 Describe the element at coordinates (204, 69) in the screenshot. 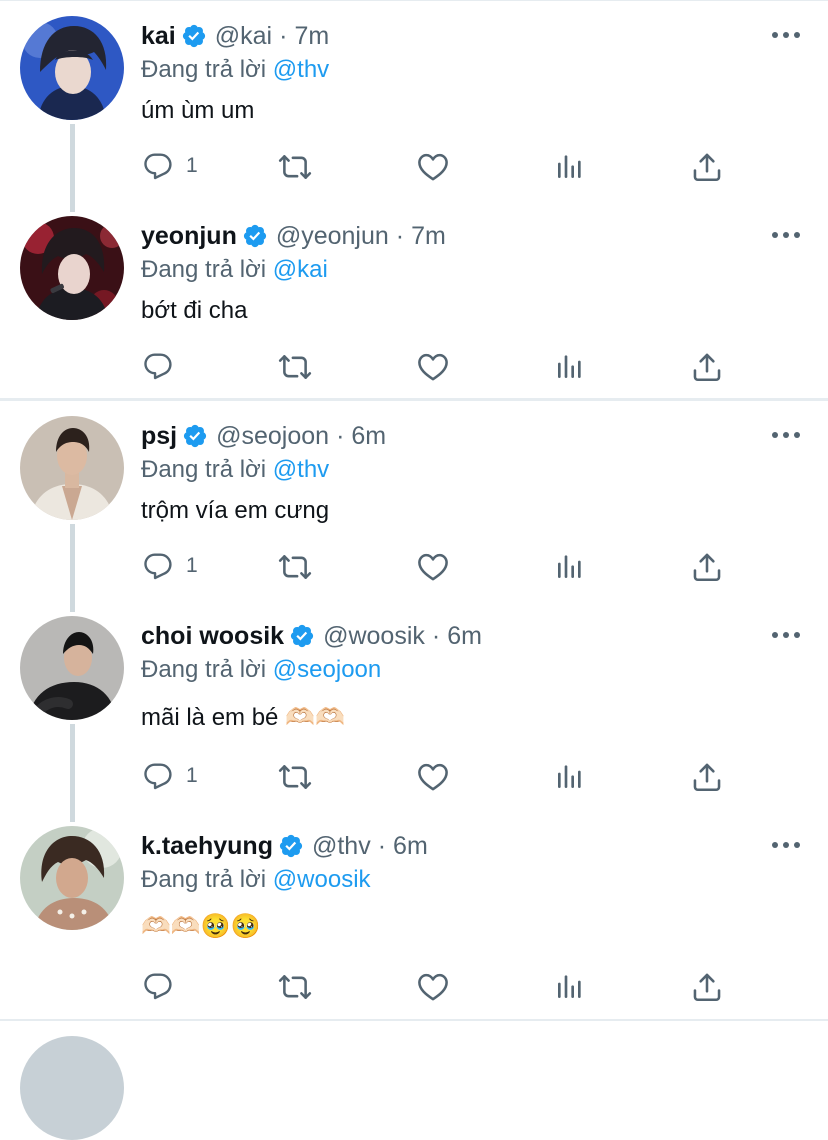

I see `replying-to-label: Đang trả lời` at that location.